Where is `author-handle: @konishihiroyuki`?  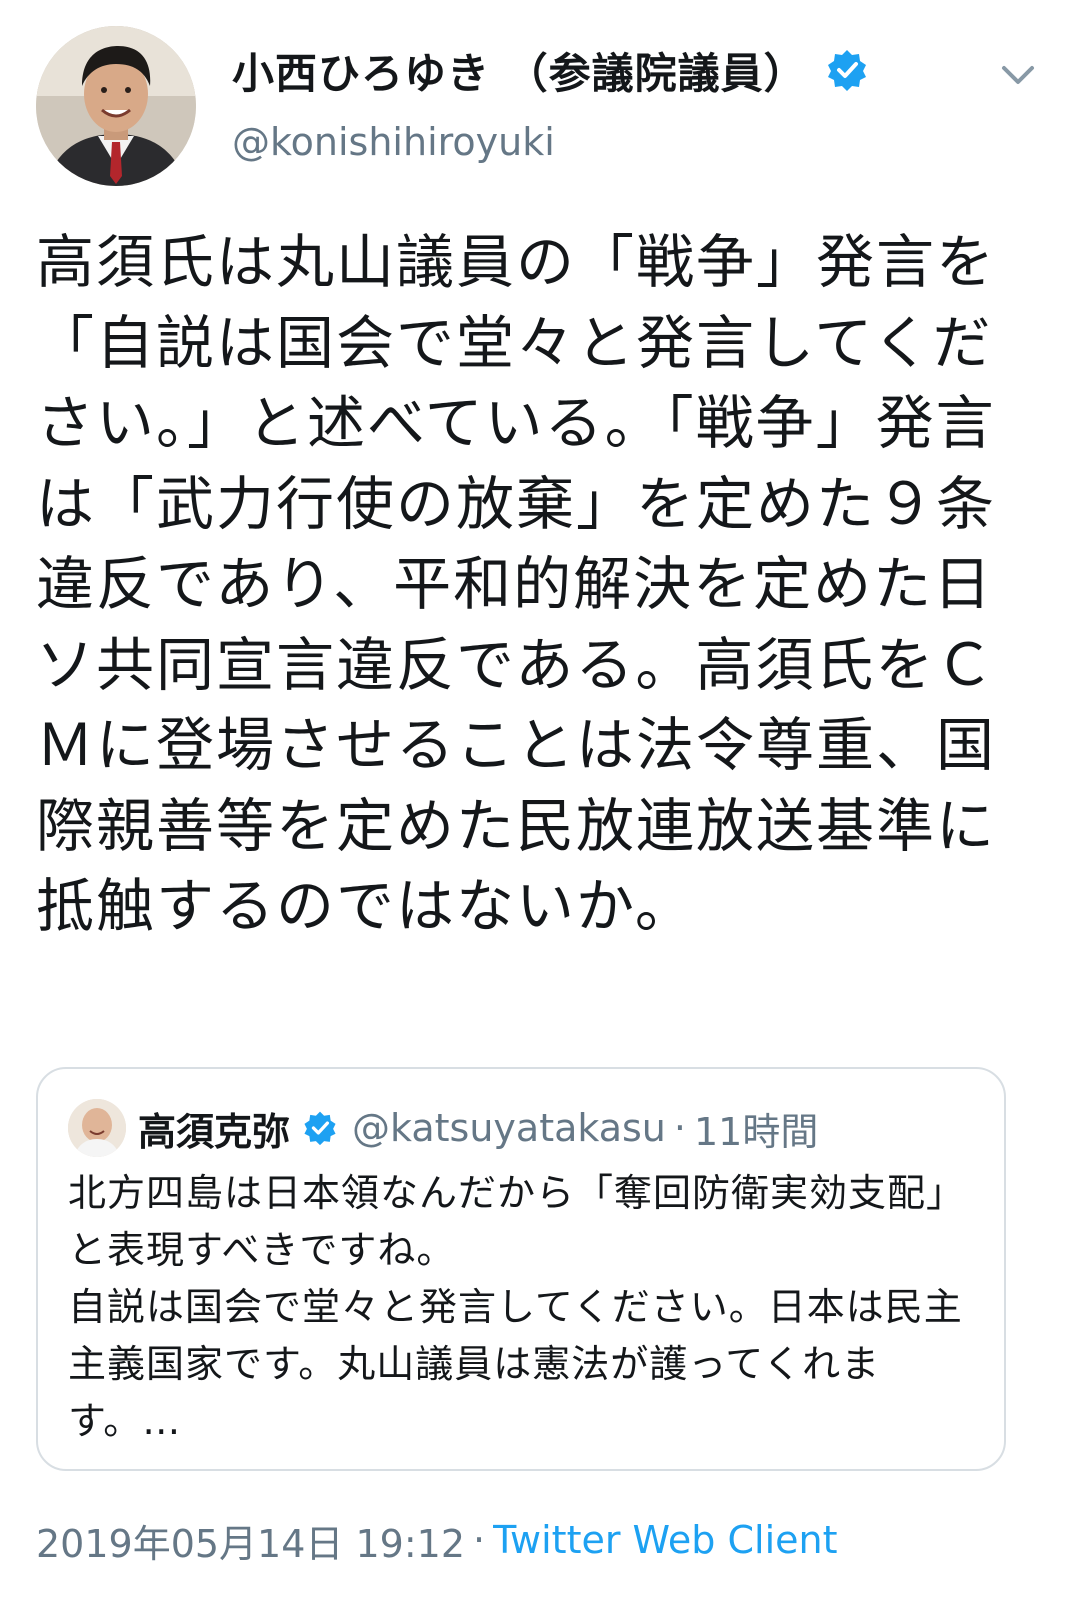
author-handle: @konishihiroyuki is located at coordinates (393, 142).